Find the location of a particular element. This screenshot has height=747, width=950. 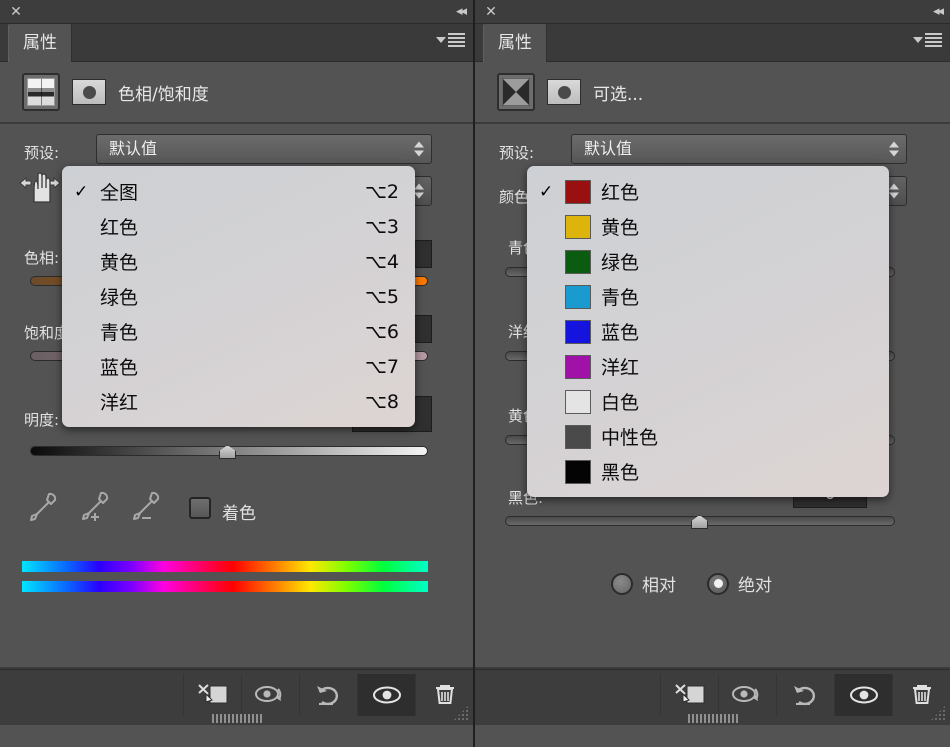

hue-label: 色相: is located at coordinates (42, 258).